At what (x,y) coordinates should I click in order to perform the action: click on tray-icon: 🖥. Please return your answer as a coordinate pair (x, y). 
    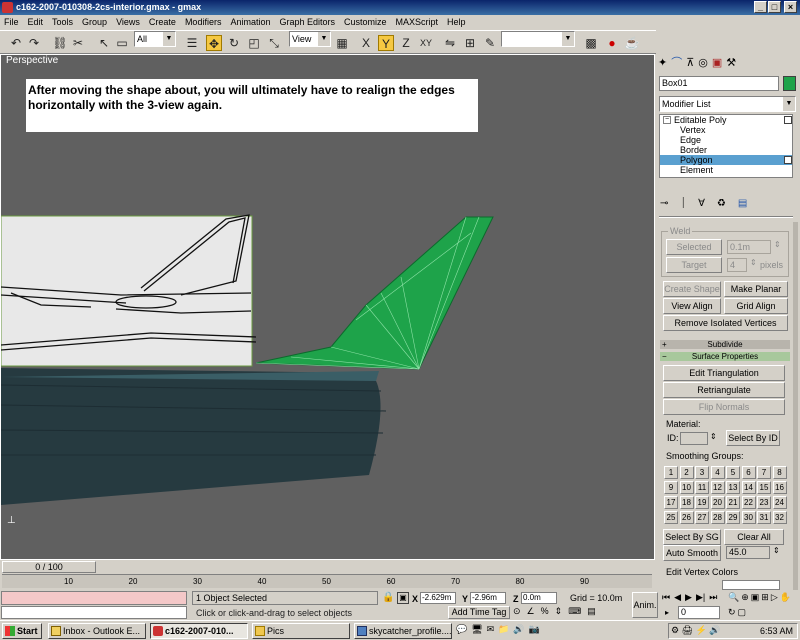
    Looking at the image, I should click on (476, 631).